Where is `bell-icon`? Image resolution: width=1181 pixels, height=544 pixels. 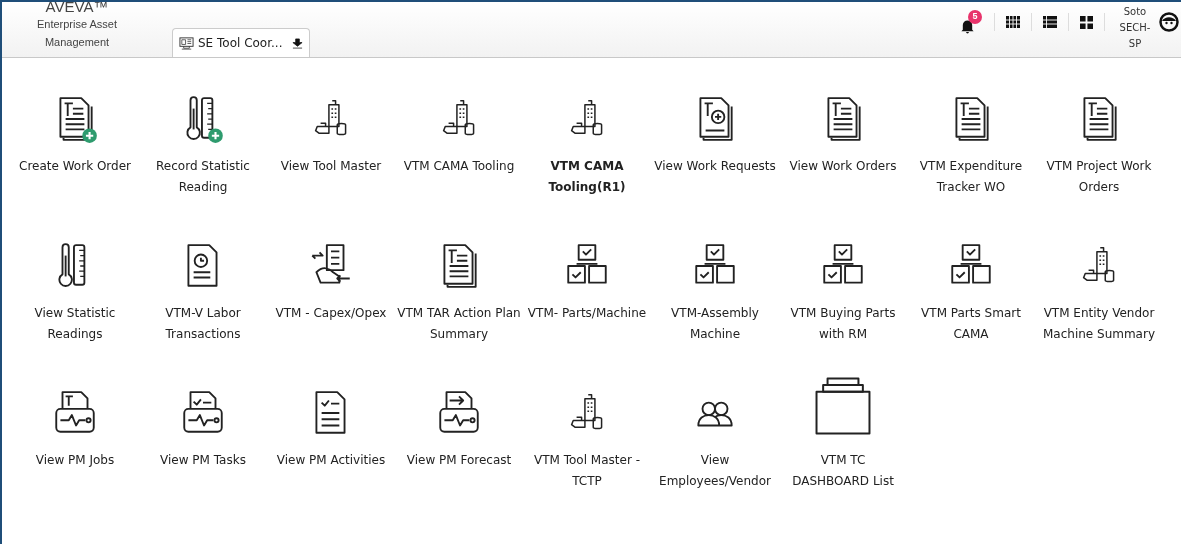
bell-icon is located at coordinates (967, 26).